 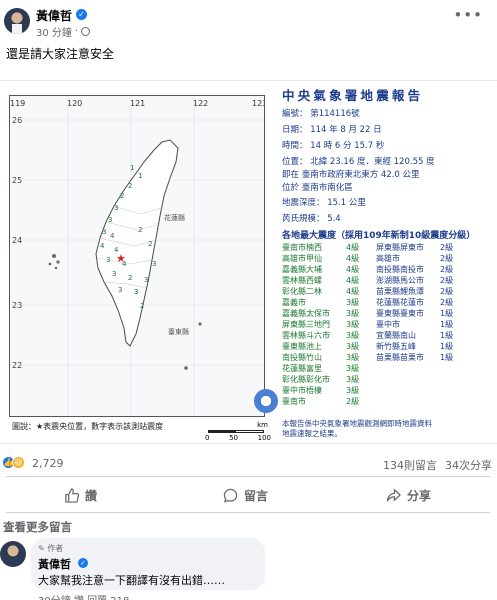 What do you see at coordinates (400, 302) in the screenshot?
I see `station-name: 花蓮縣花蓮市` at bounding box center [400, 302].